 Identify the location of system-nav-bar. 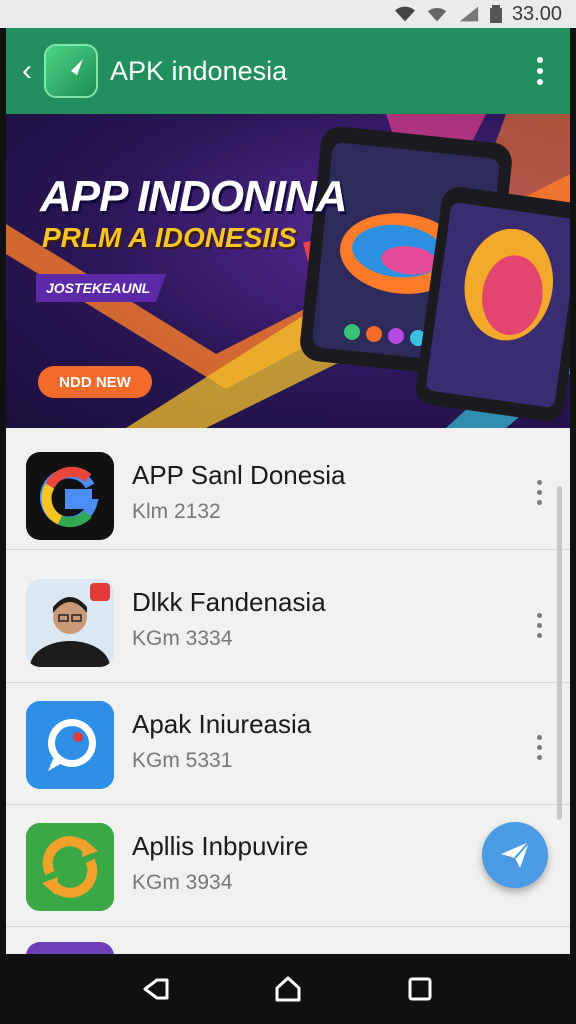
(288, 989).